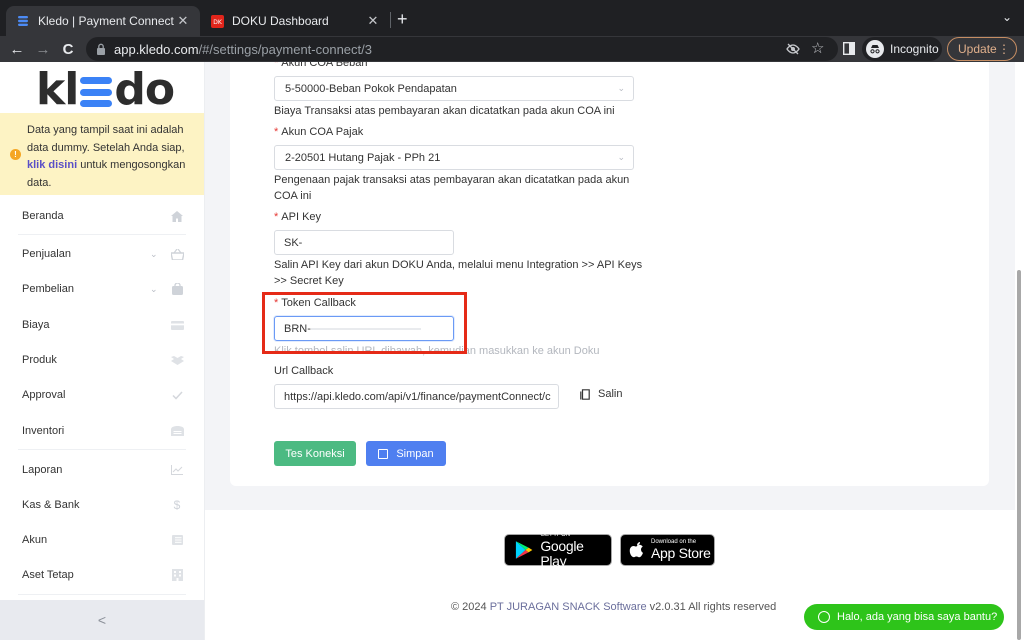 The width and height of the screenshot is (1024, 640). I want to click on url-host: app.kledo.com, so click(156, 49).